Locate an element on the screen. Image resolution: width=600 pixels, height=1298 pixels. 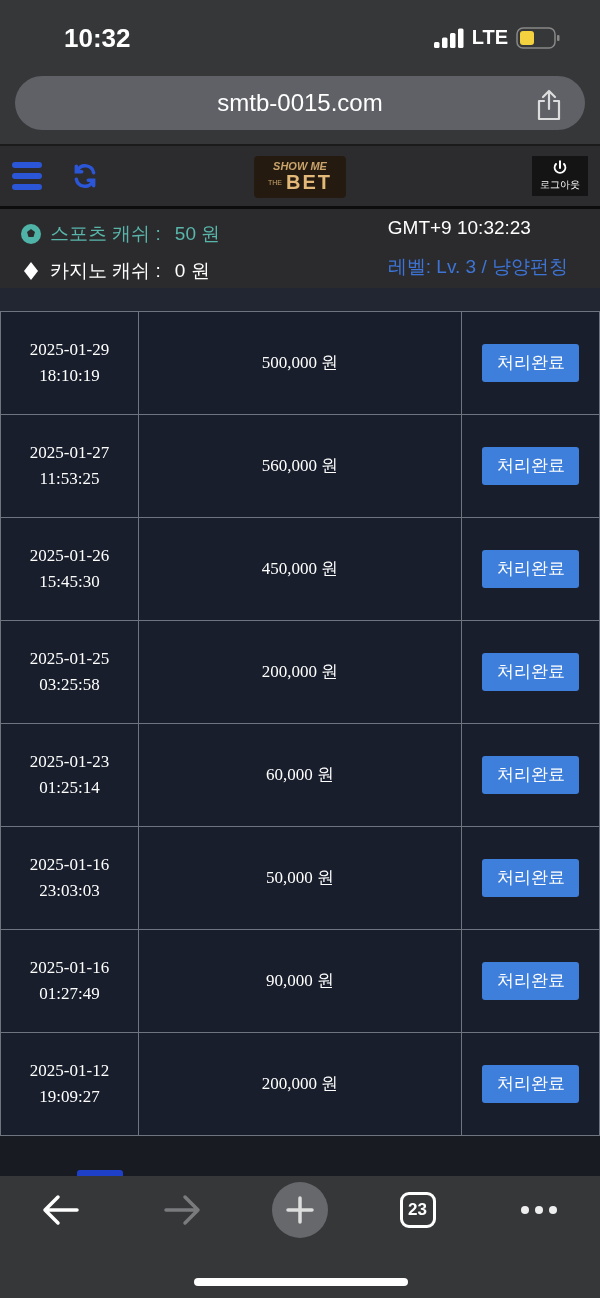
casino-cash-label: 카지노 캐쉬 : is located at coordinates (105, 270).